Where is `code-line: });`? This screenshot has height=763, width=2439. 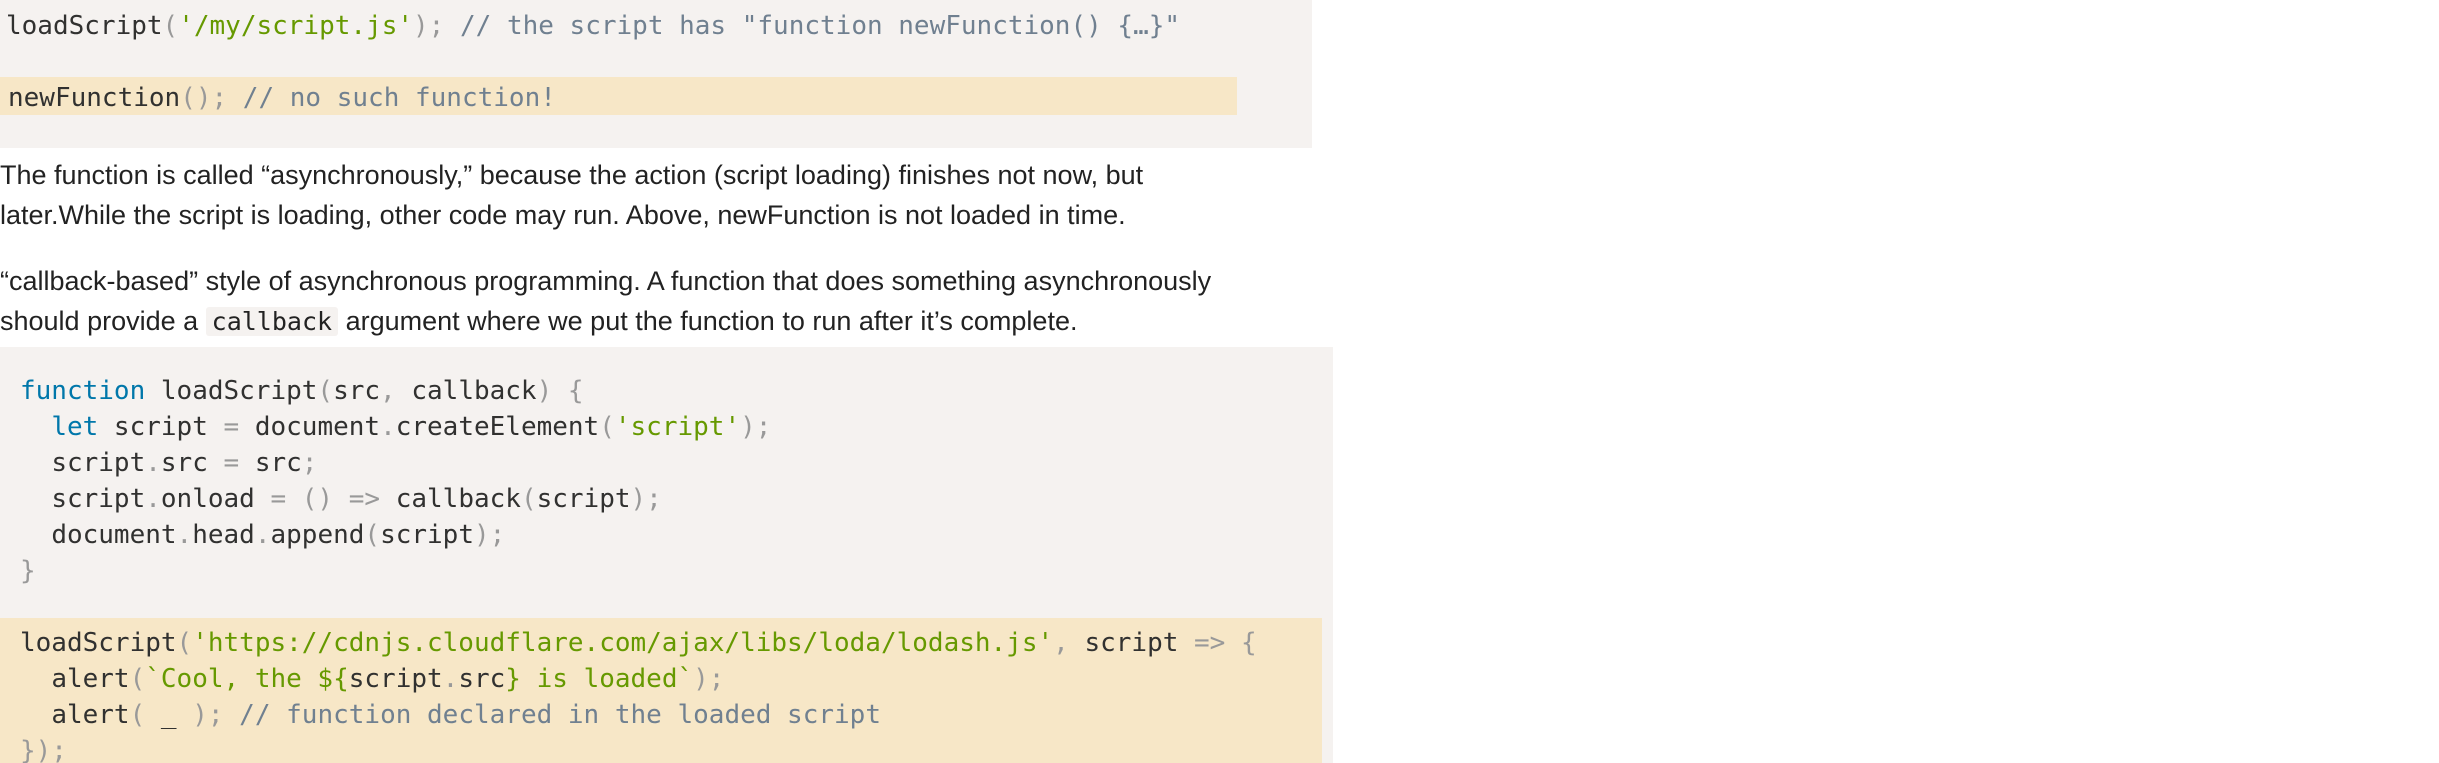 code-line: }); is located at coordinates (43, 748).